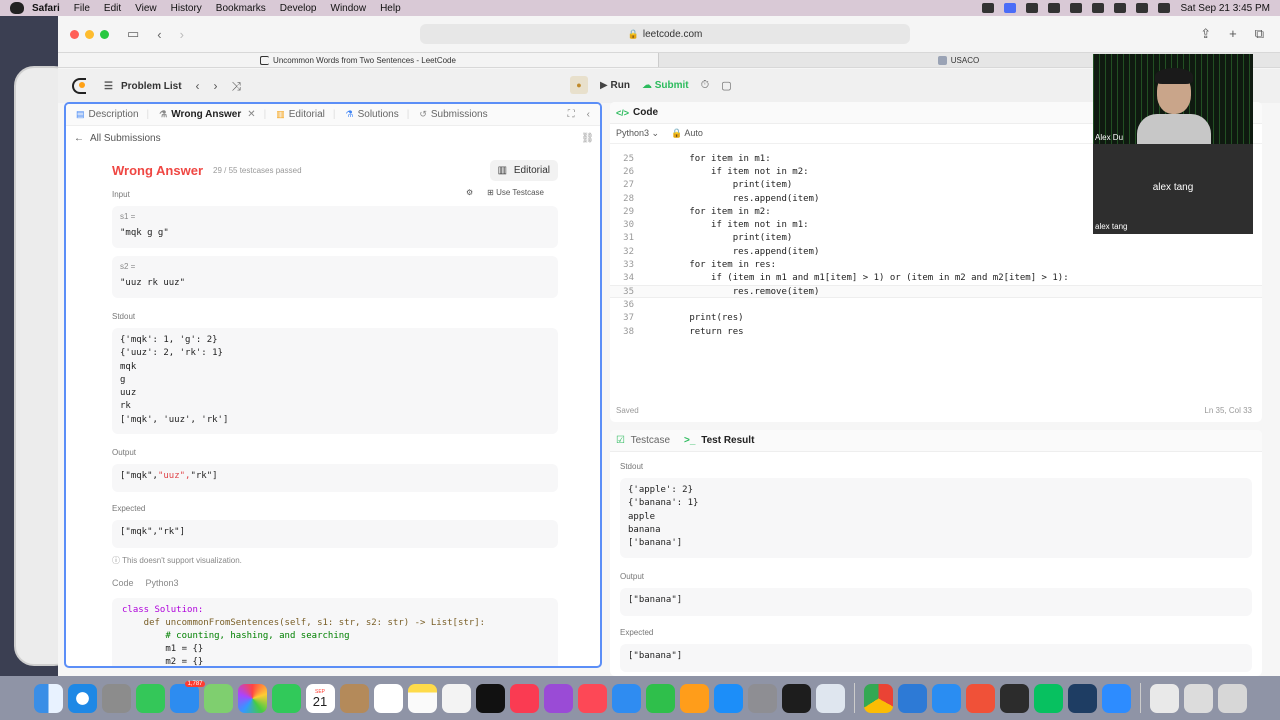 The width and height of the screenshot is (1280, 720). What do you see at coordinates (169, 340) in the screenshot?
I see `stdout-line: {'mqk': 1, 'g': 2}` at bounding box center [169, 340].